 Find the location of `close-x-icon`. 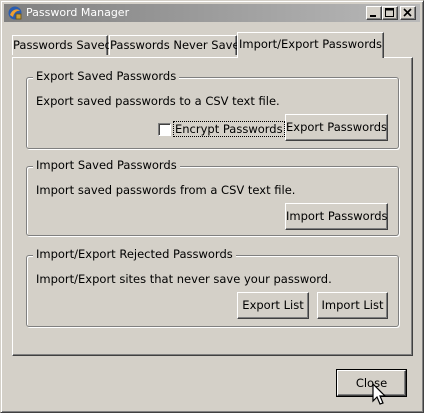

close-x-icon is located at coordinates (407, 12).